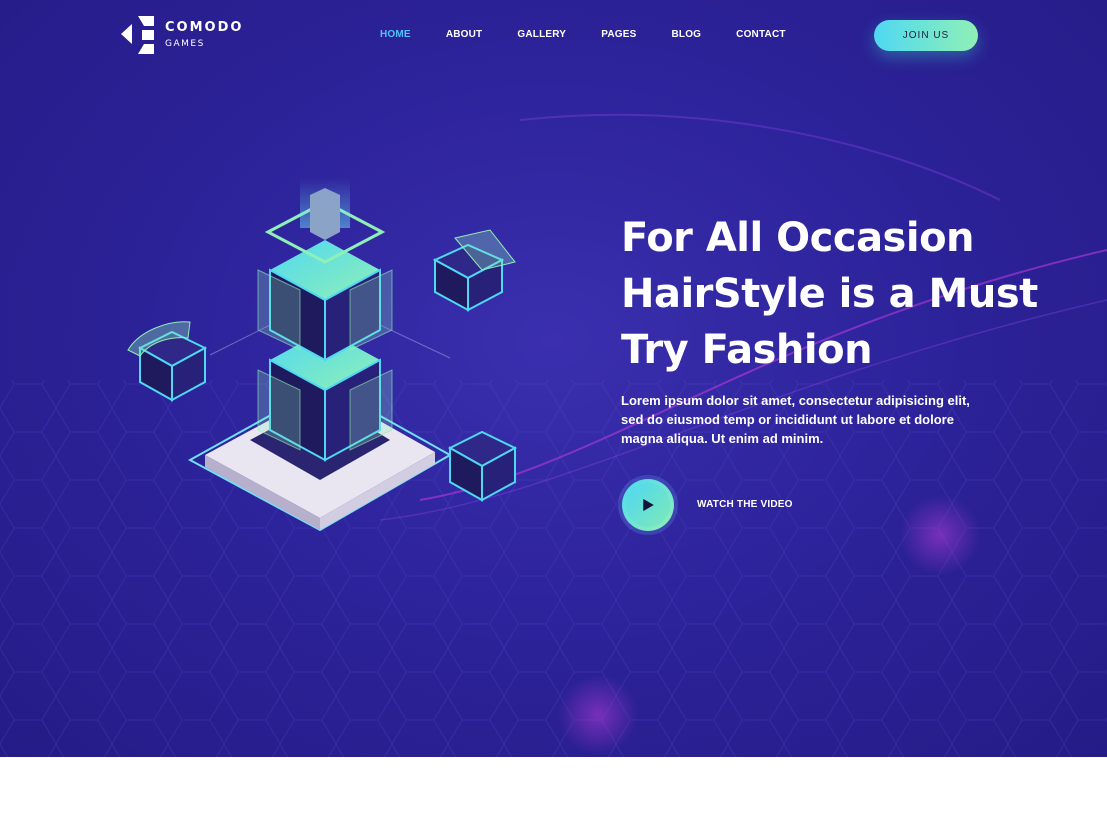 The image size is (1107, 825). I want to click on nav-item-blog: BLOG, so click(686, 34).